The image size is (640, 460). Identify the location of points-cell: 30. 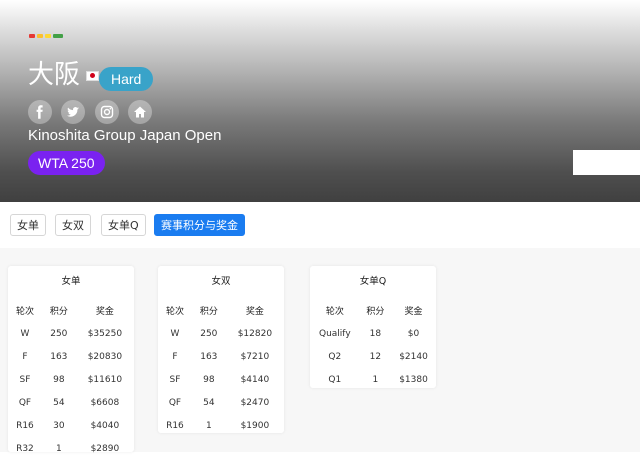
(59, 425).